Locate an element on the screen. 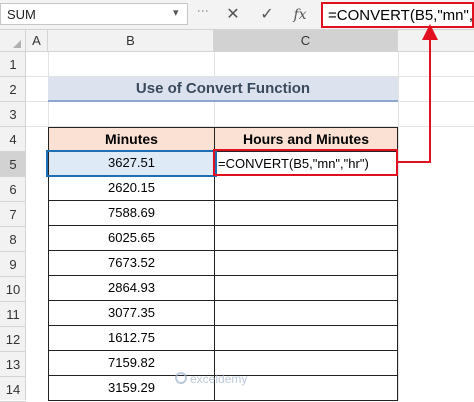 The width and height of the screenshot is (474, 402). row-header: 12 is located at coordinates (13, 339).